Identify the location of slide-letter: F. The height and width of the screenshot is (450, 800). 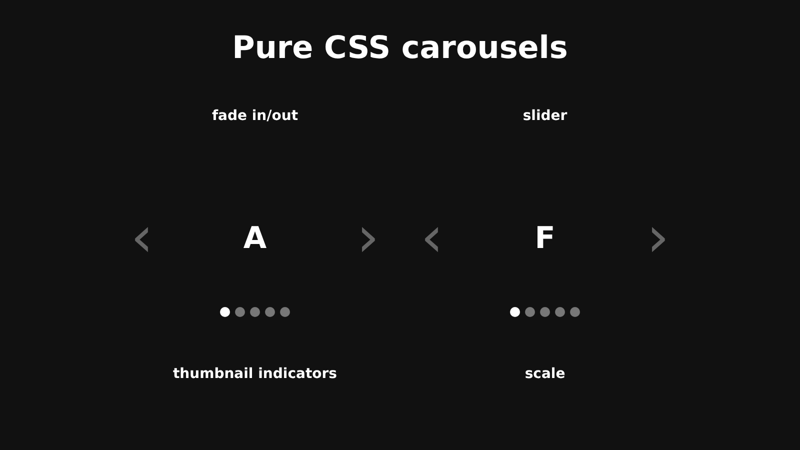
(545, 238).